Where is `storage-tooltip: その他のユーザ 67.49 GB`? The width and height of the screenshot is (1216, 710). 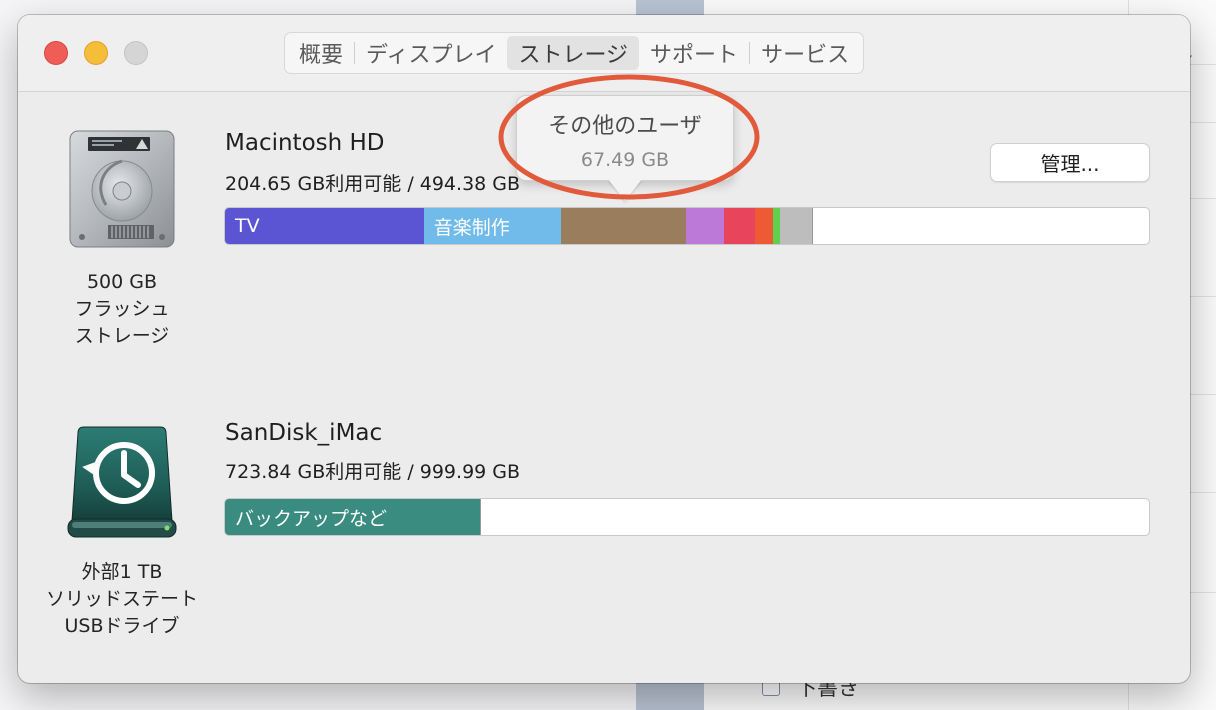
storage-tooltip: その他のユーザ 67.49 GB is located at coordinates (625, 138).